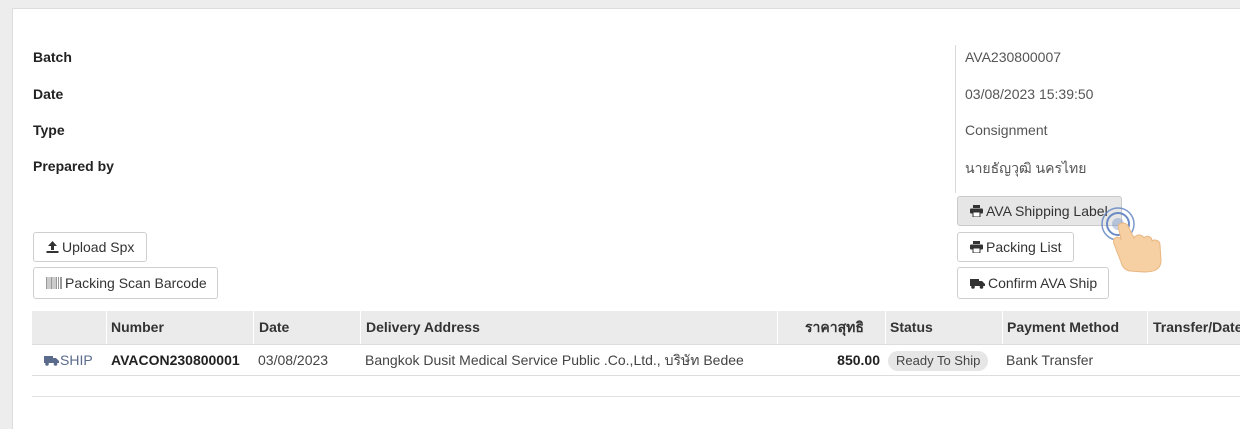  Describe the element at coordinates (1029, 94) in the screenshot. I see `date-value: 03/08/2023 15:39:50` at that location.